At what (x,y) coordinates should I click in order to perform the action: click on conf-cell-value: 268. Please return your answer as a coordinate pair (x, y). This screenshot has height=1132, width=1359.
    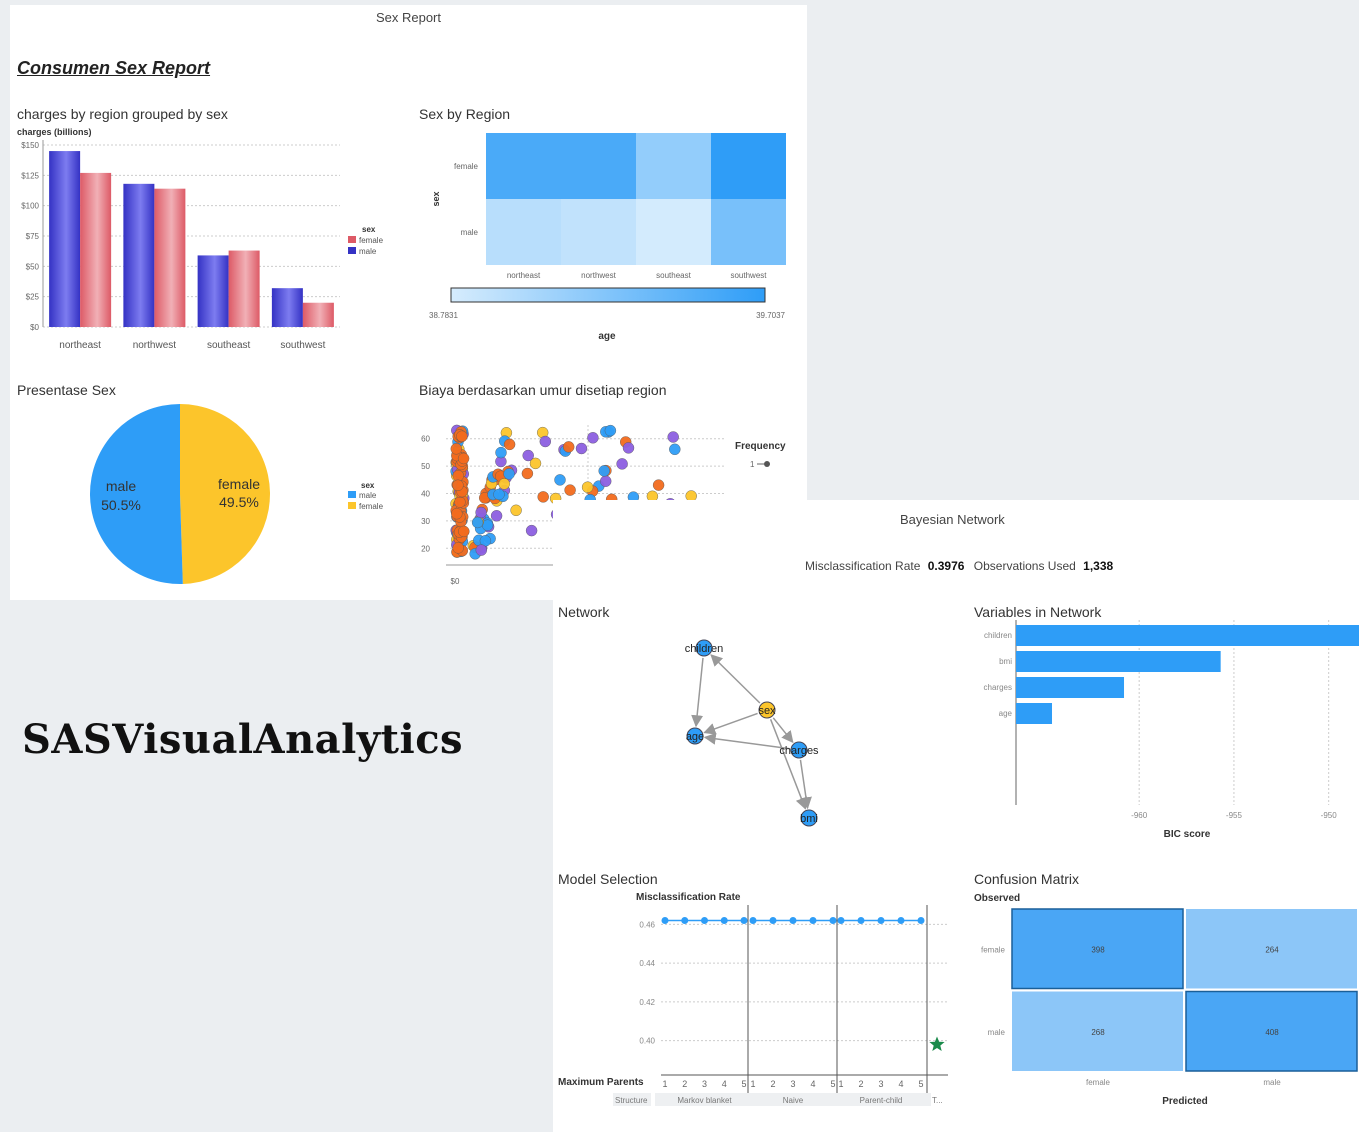
    Looking at the image, I should click on (1098, 1032).